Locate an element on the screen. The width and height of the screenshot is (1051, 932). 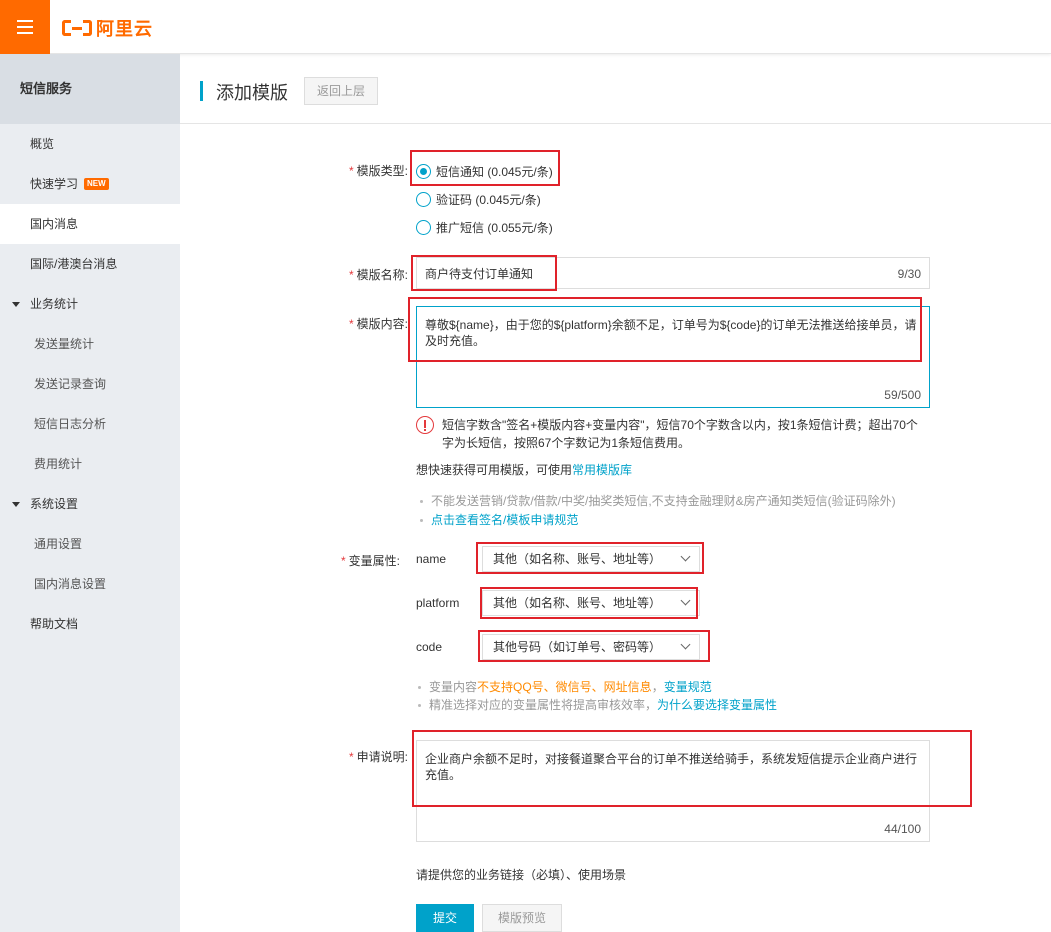
template-name-value: 商户待支付订单通知 is located at coordinates (479, 274).